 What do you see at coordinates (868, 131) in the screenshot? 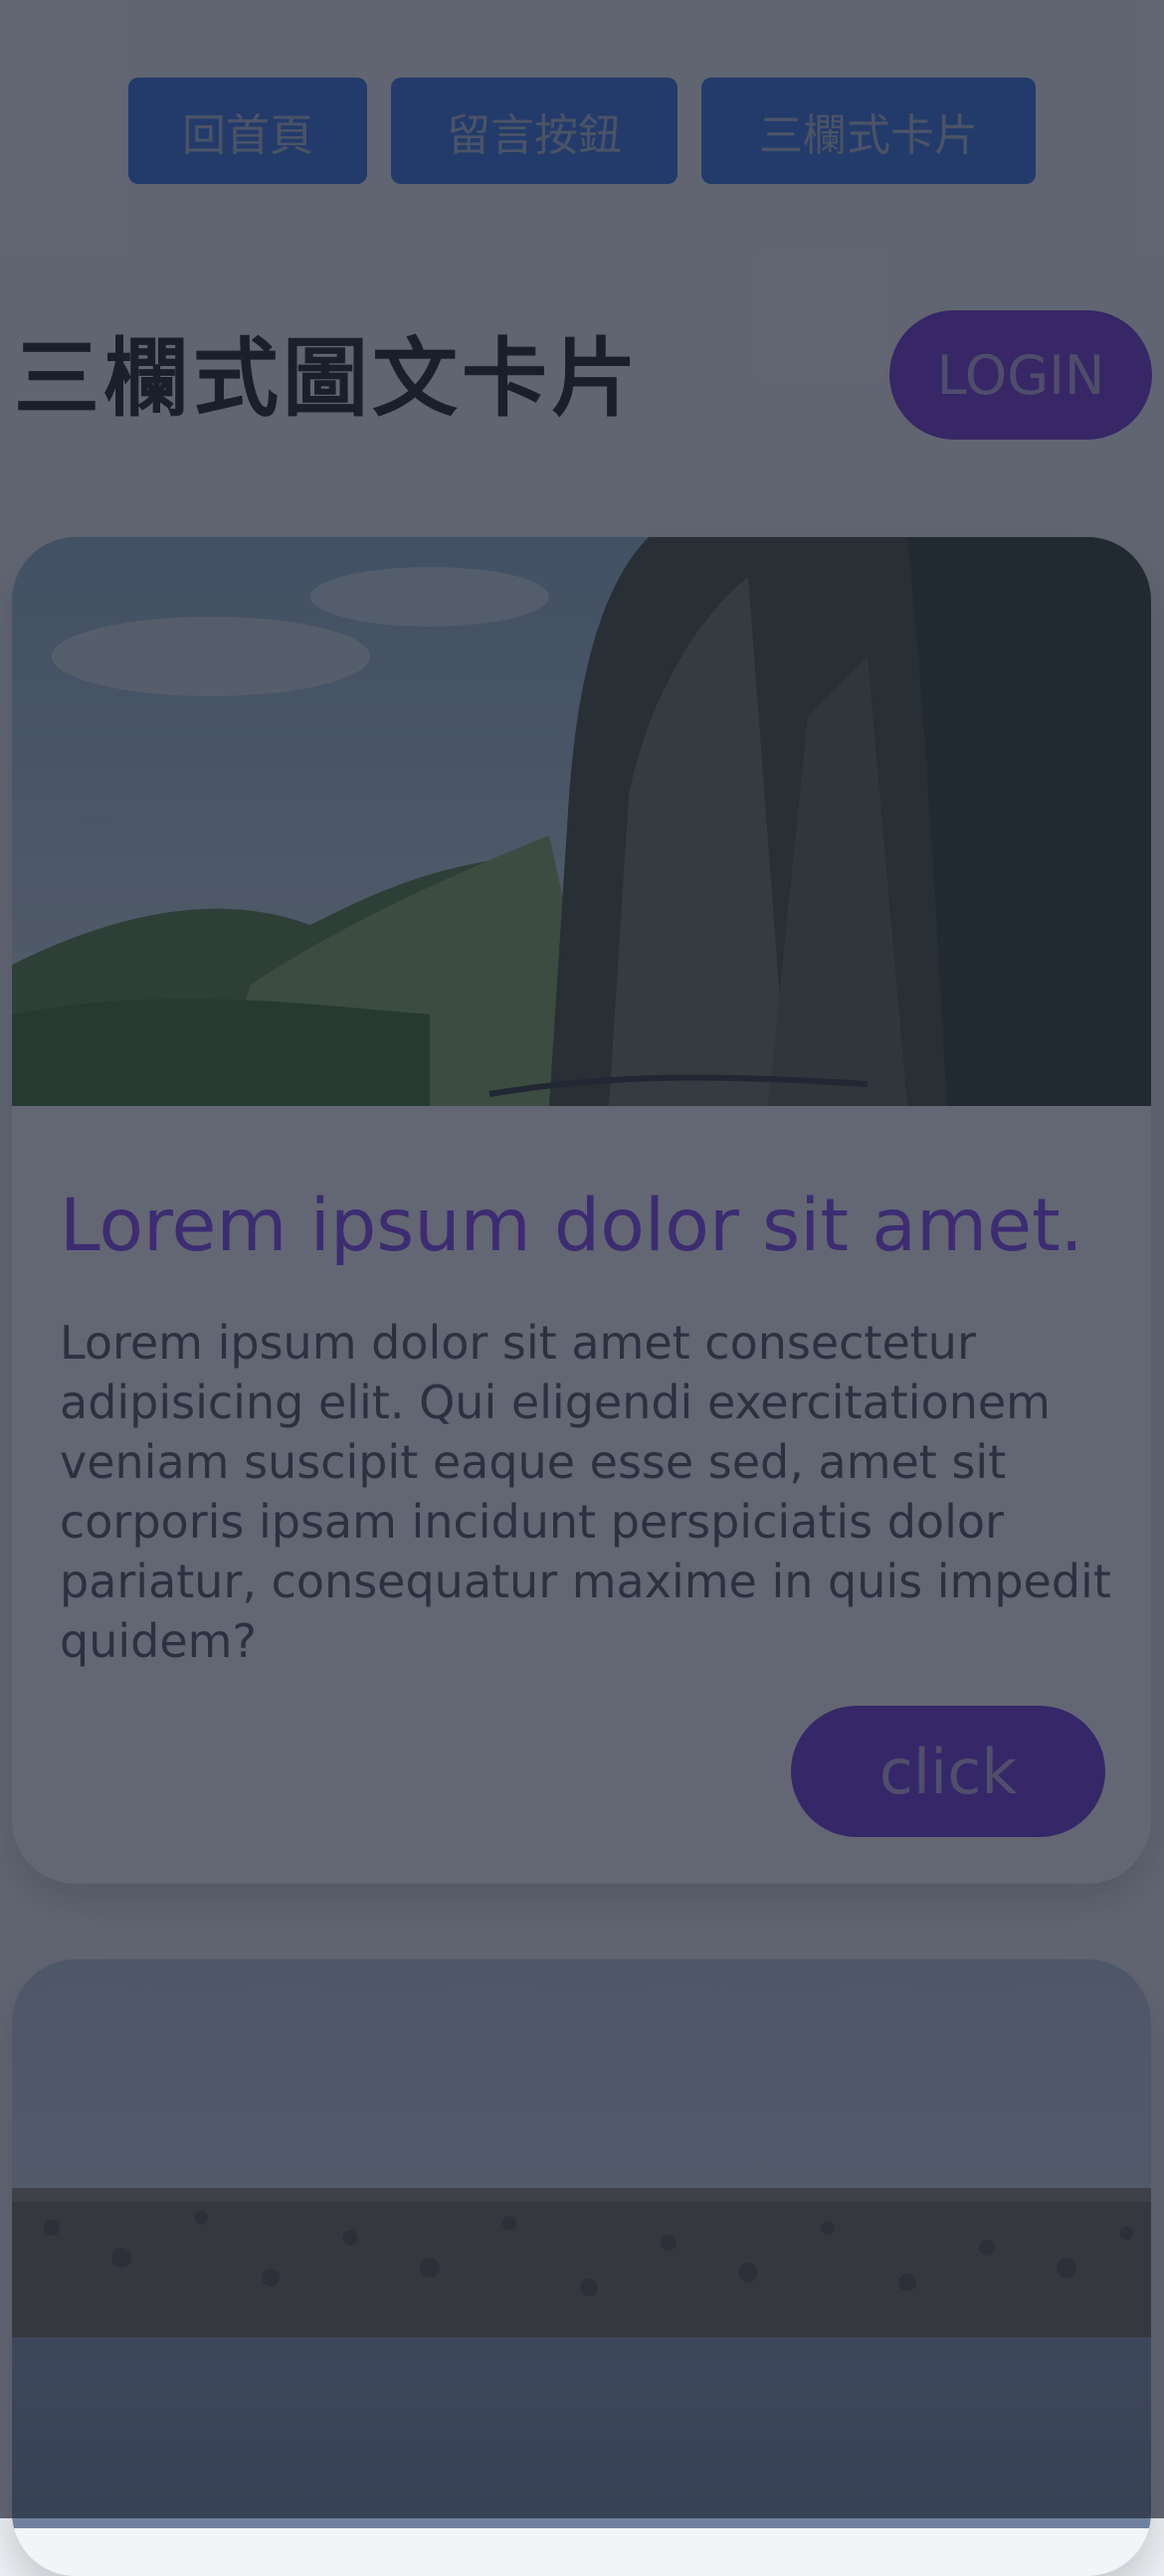
I see `nav-three-column-cards-button: 三欄式卡片` at bounding box center [868, 131].